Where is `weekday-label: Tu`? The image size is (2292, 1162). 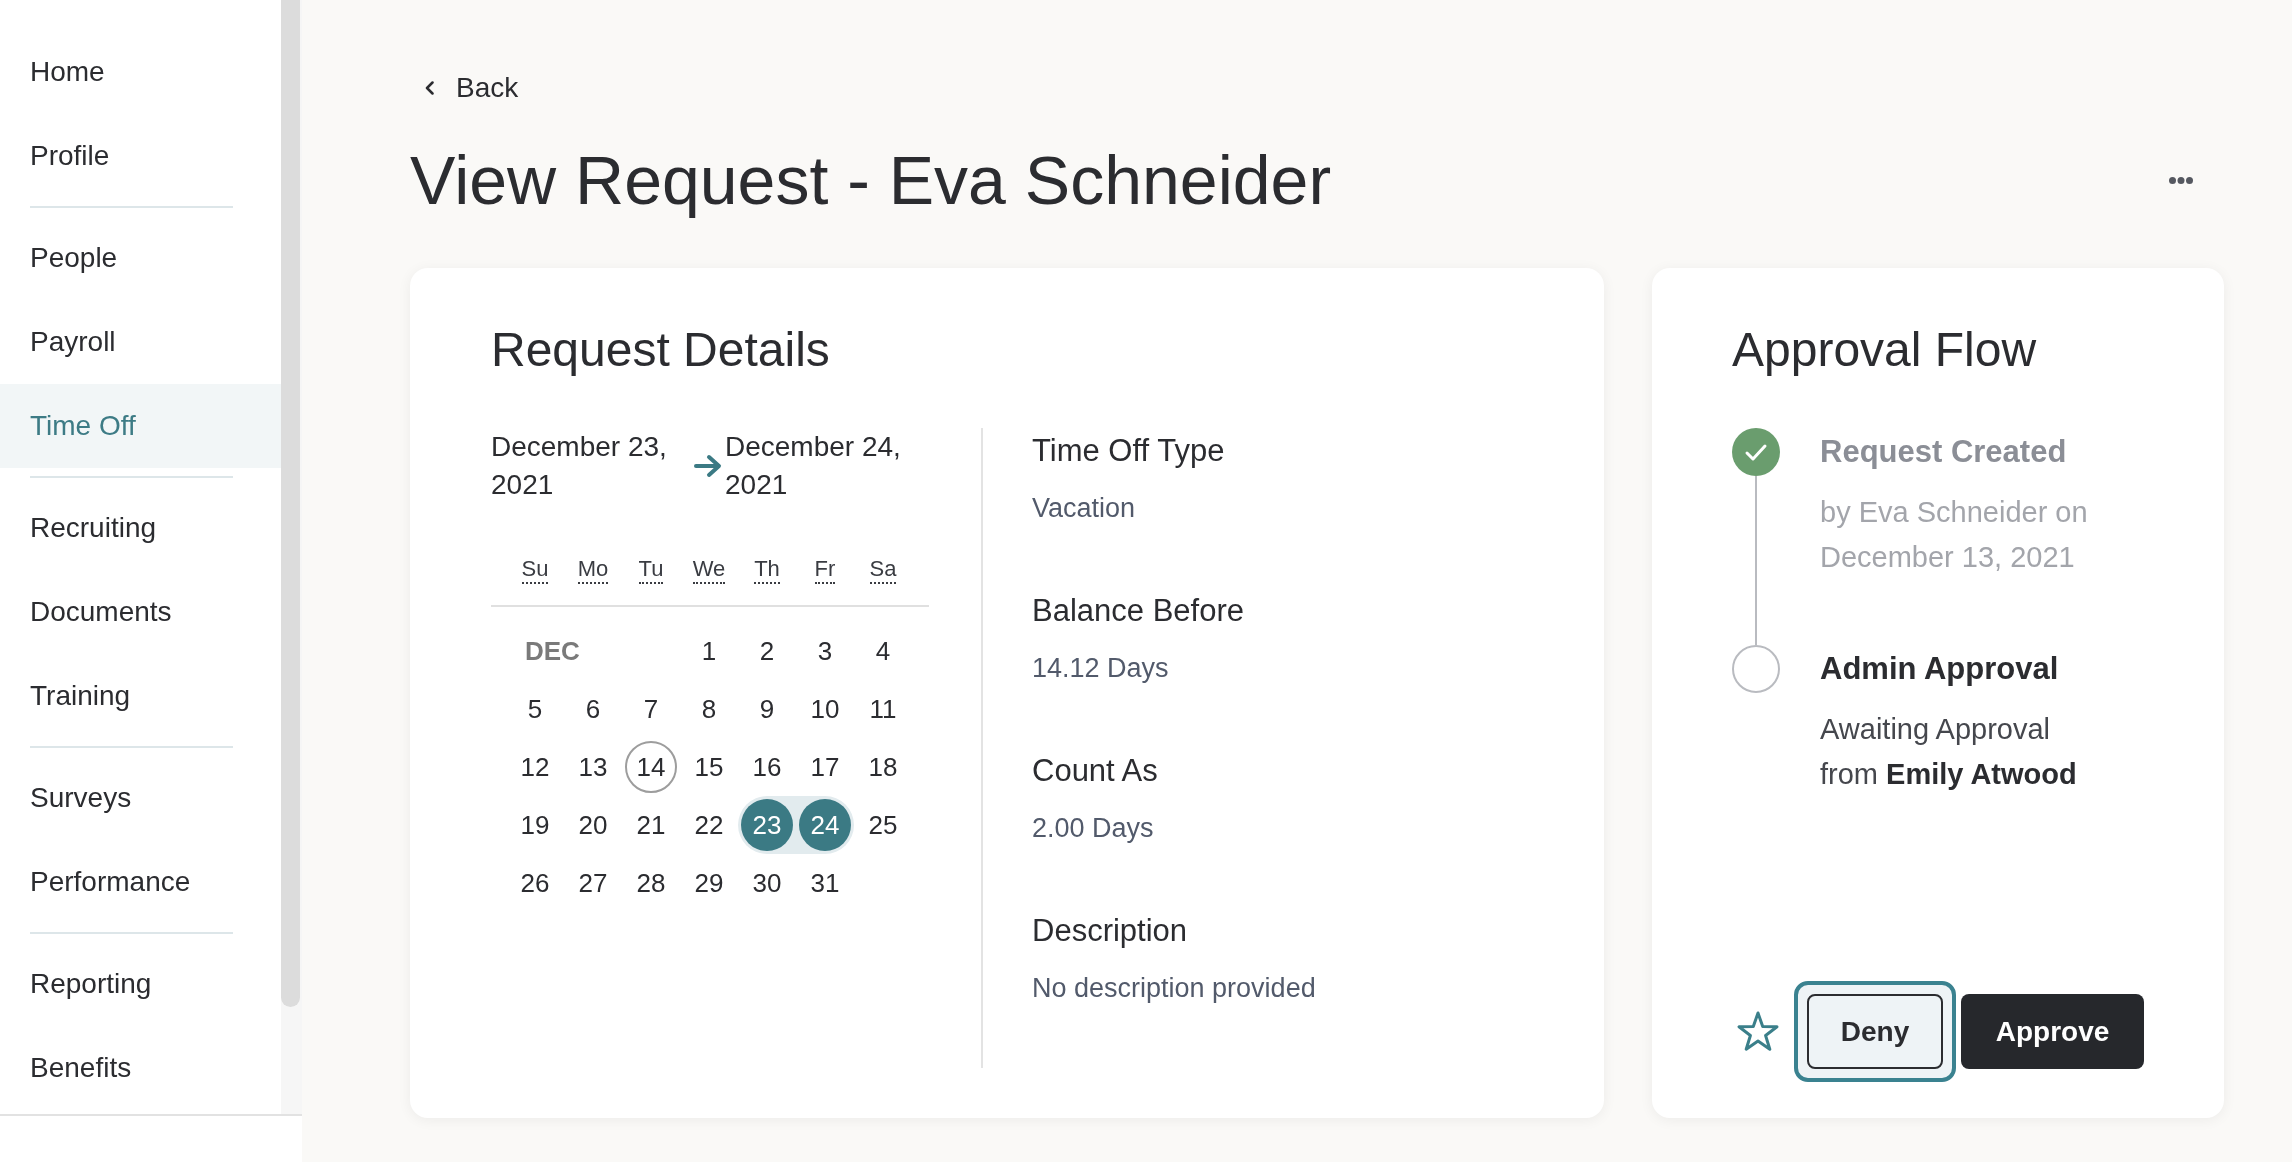
weekday-label: Tu is located at coordinates (651, 570).